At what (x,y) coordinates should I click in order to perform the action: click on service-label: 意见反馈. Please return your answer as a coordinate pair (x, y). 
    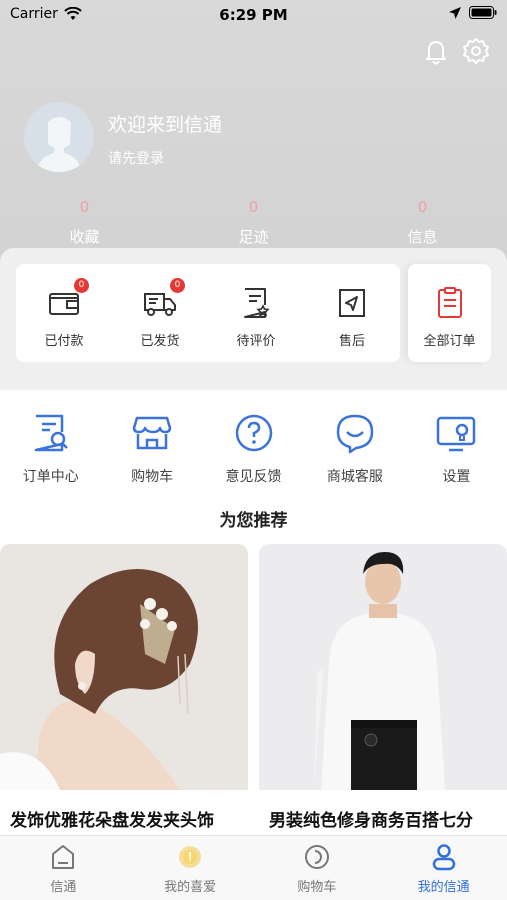
    Looking at the image, I should click on (253, 477).